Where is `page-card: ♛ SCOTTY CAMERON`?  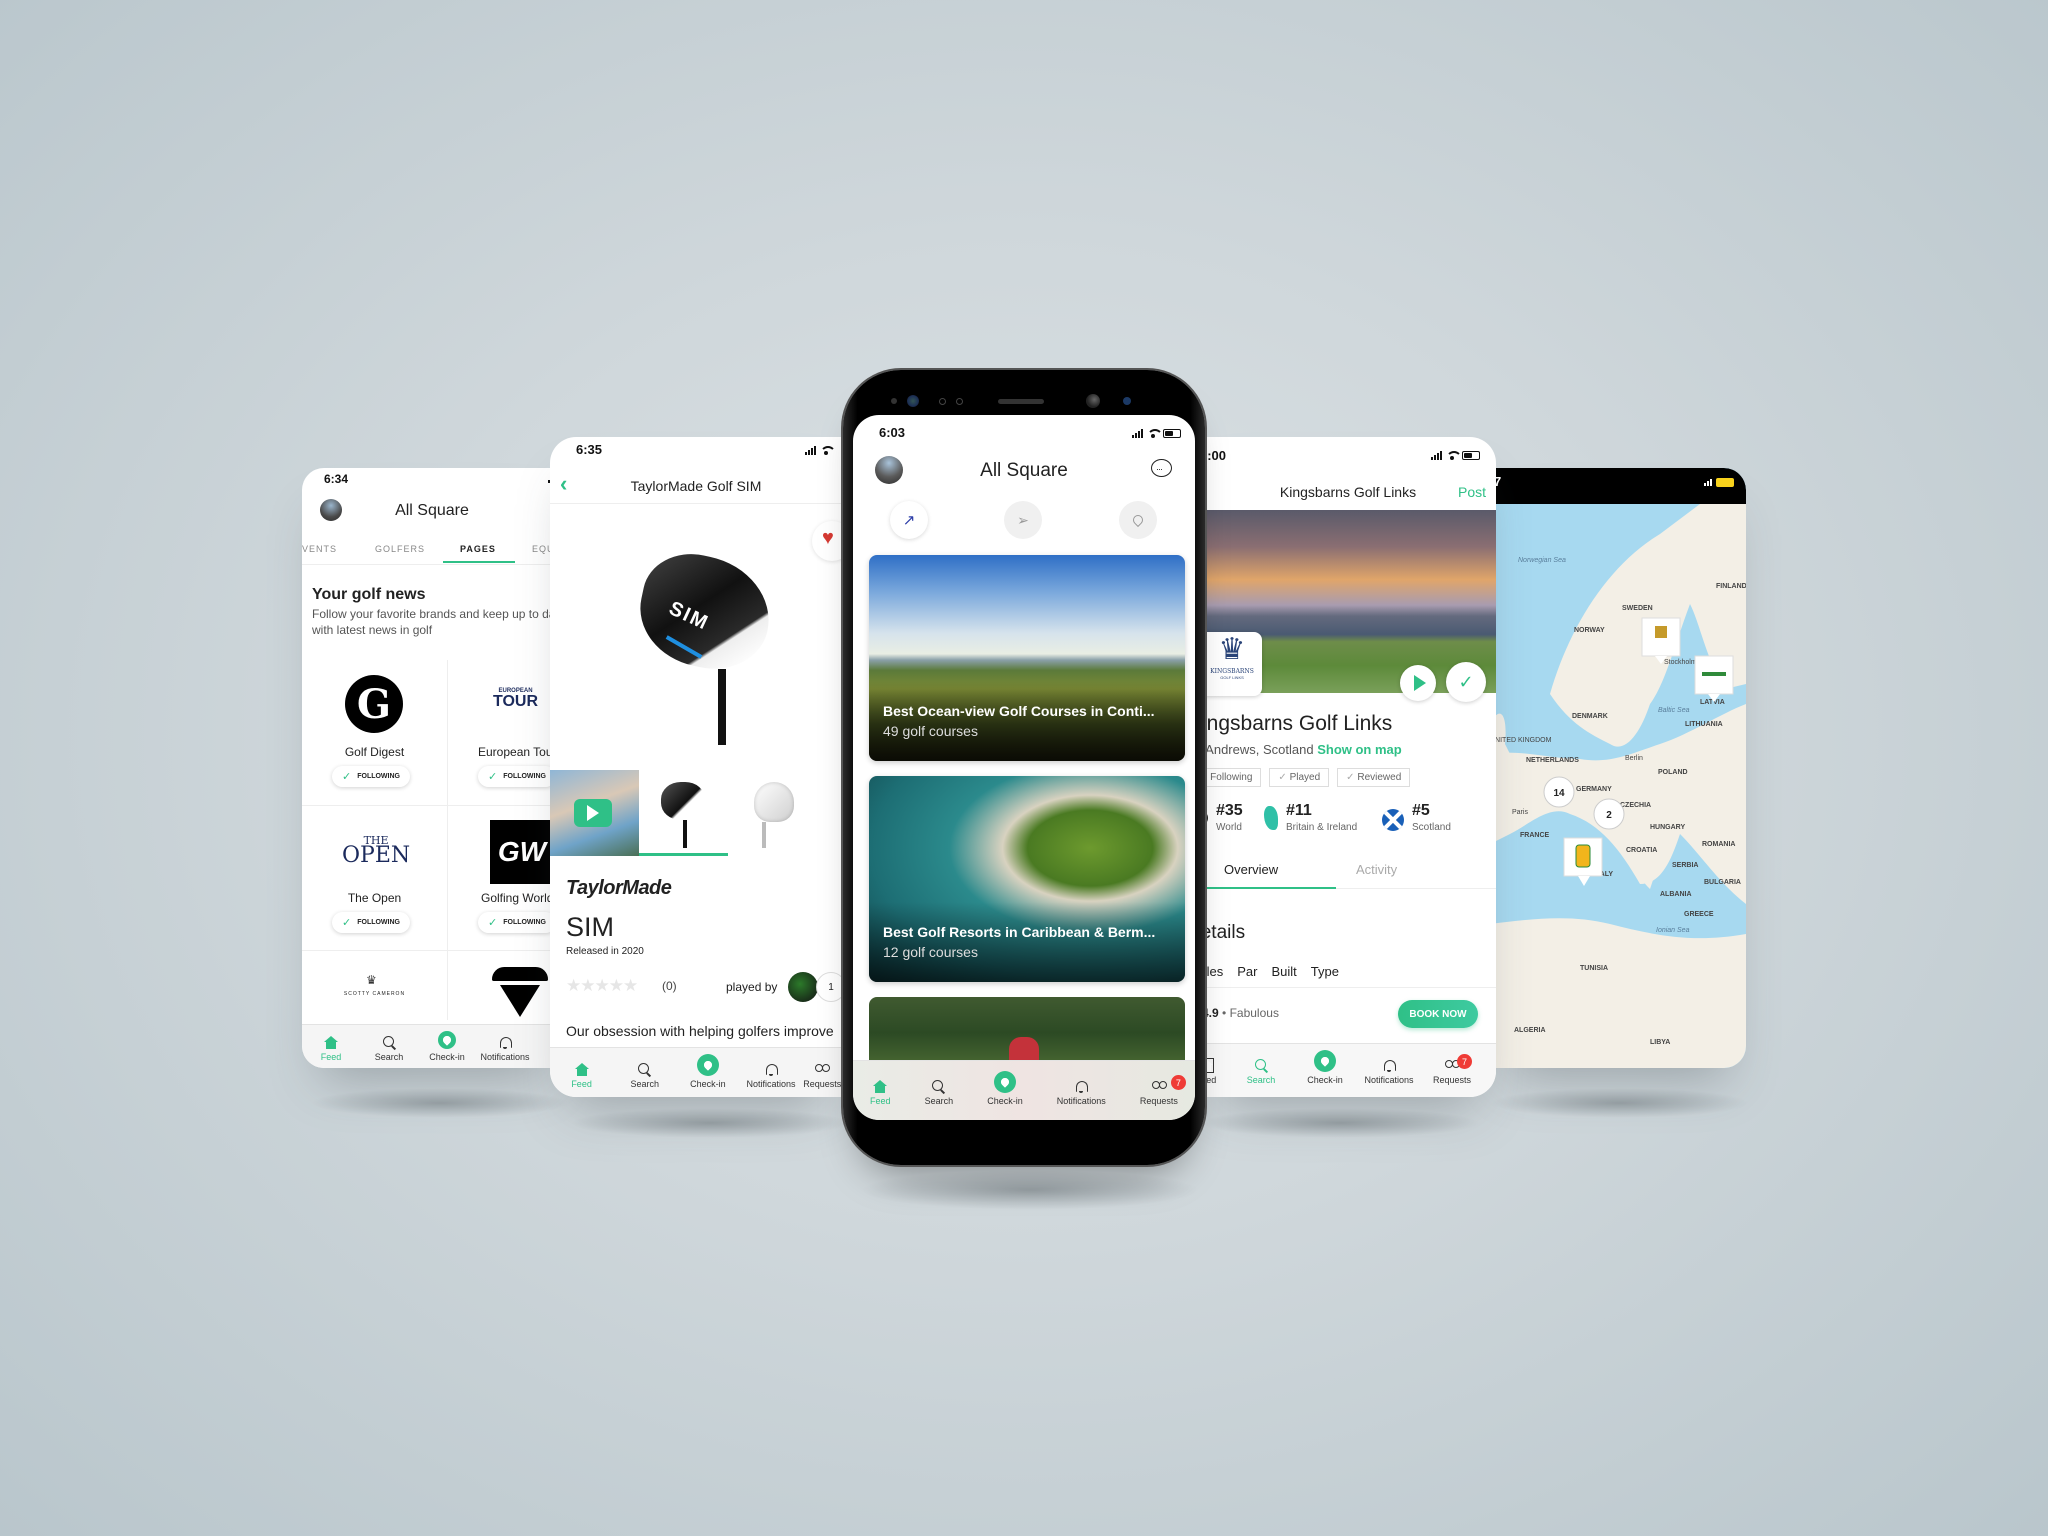
page-card: ♛ SCOTTY CAMERON is located at coordinates (374, 986).